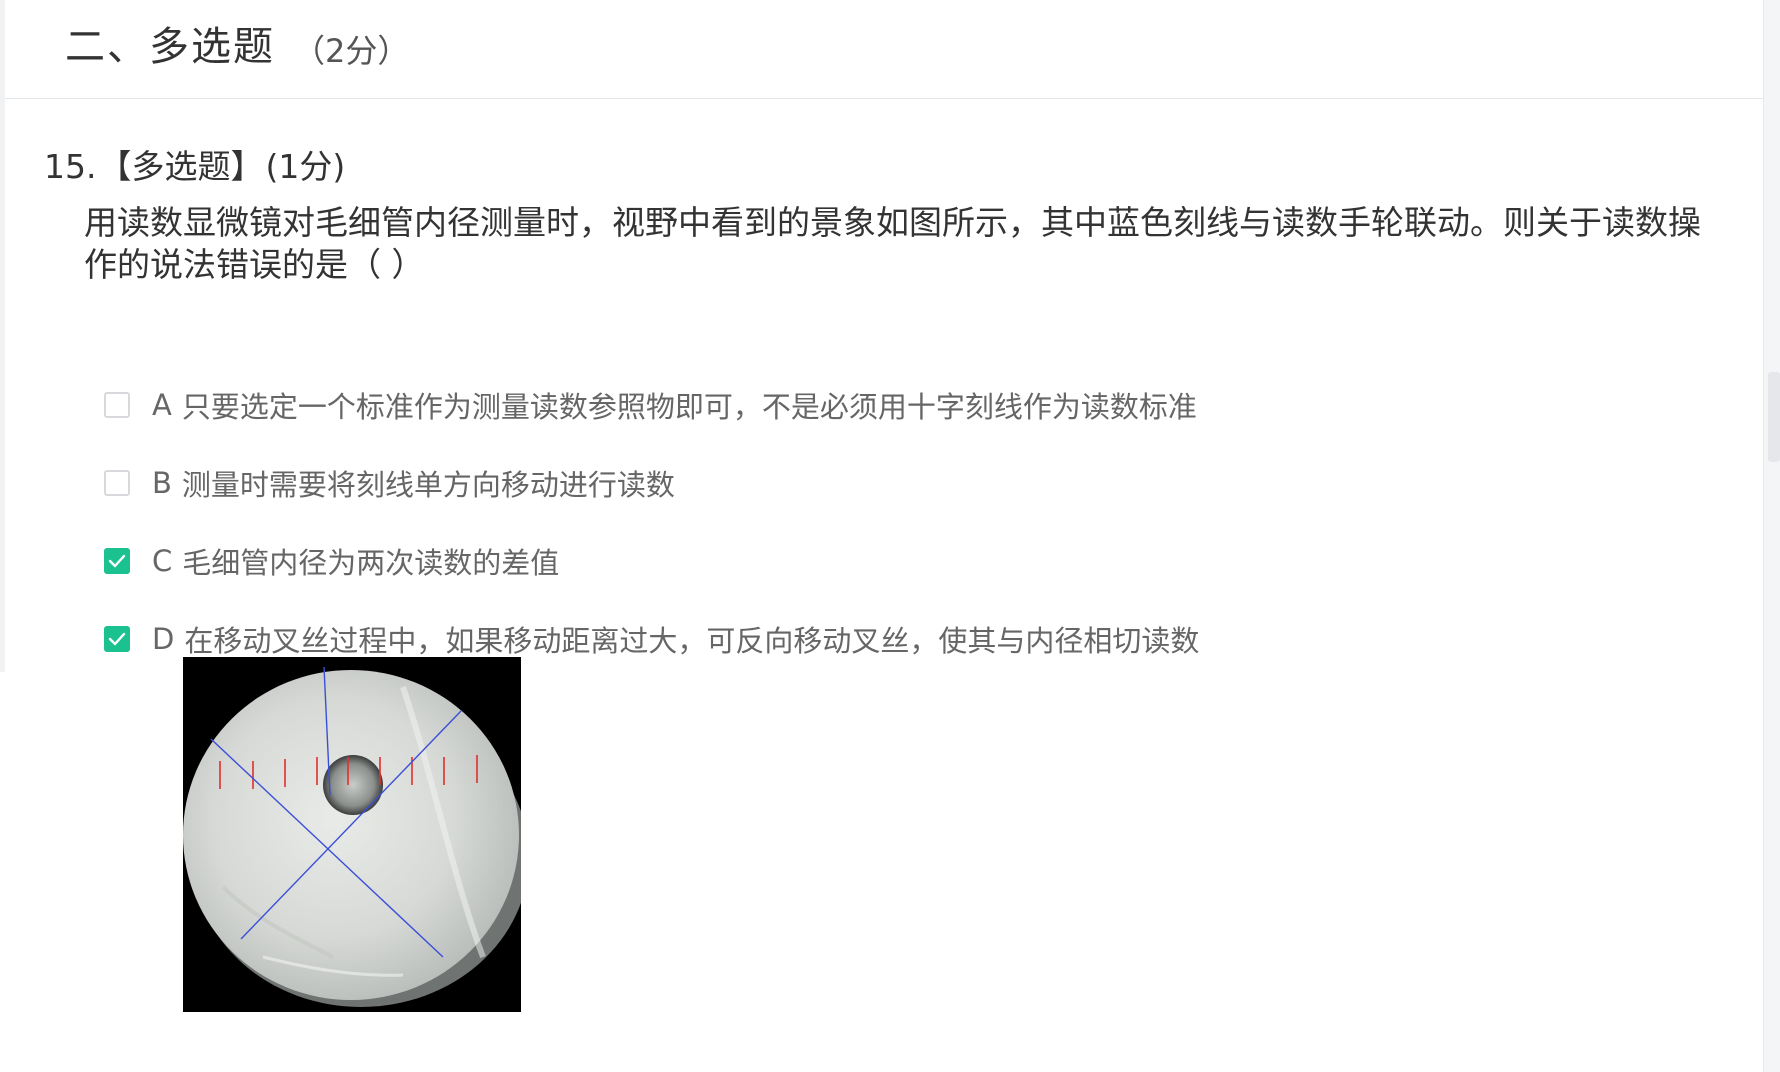 The image size is (1780, 1072). What do you see at coordinates (162, 405) in the screenshot?
I see `option-letter: A` at bounding box center [162, 405].